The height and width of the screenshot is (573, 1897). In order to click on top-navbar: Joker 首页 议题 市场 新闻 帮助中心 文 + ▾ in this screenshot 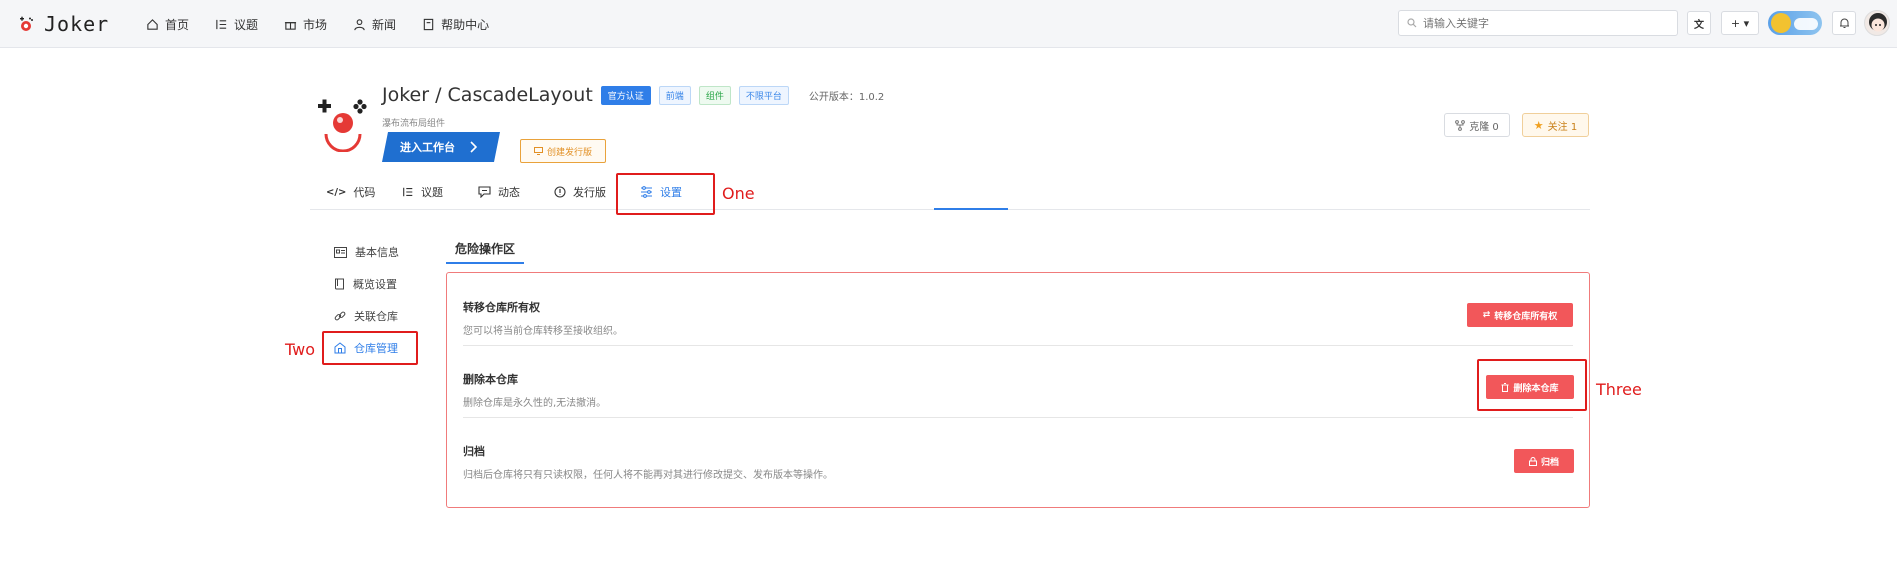, I will do `click(948, 24)`.